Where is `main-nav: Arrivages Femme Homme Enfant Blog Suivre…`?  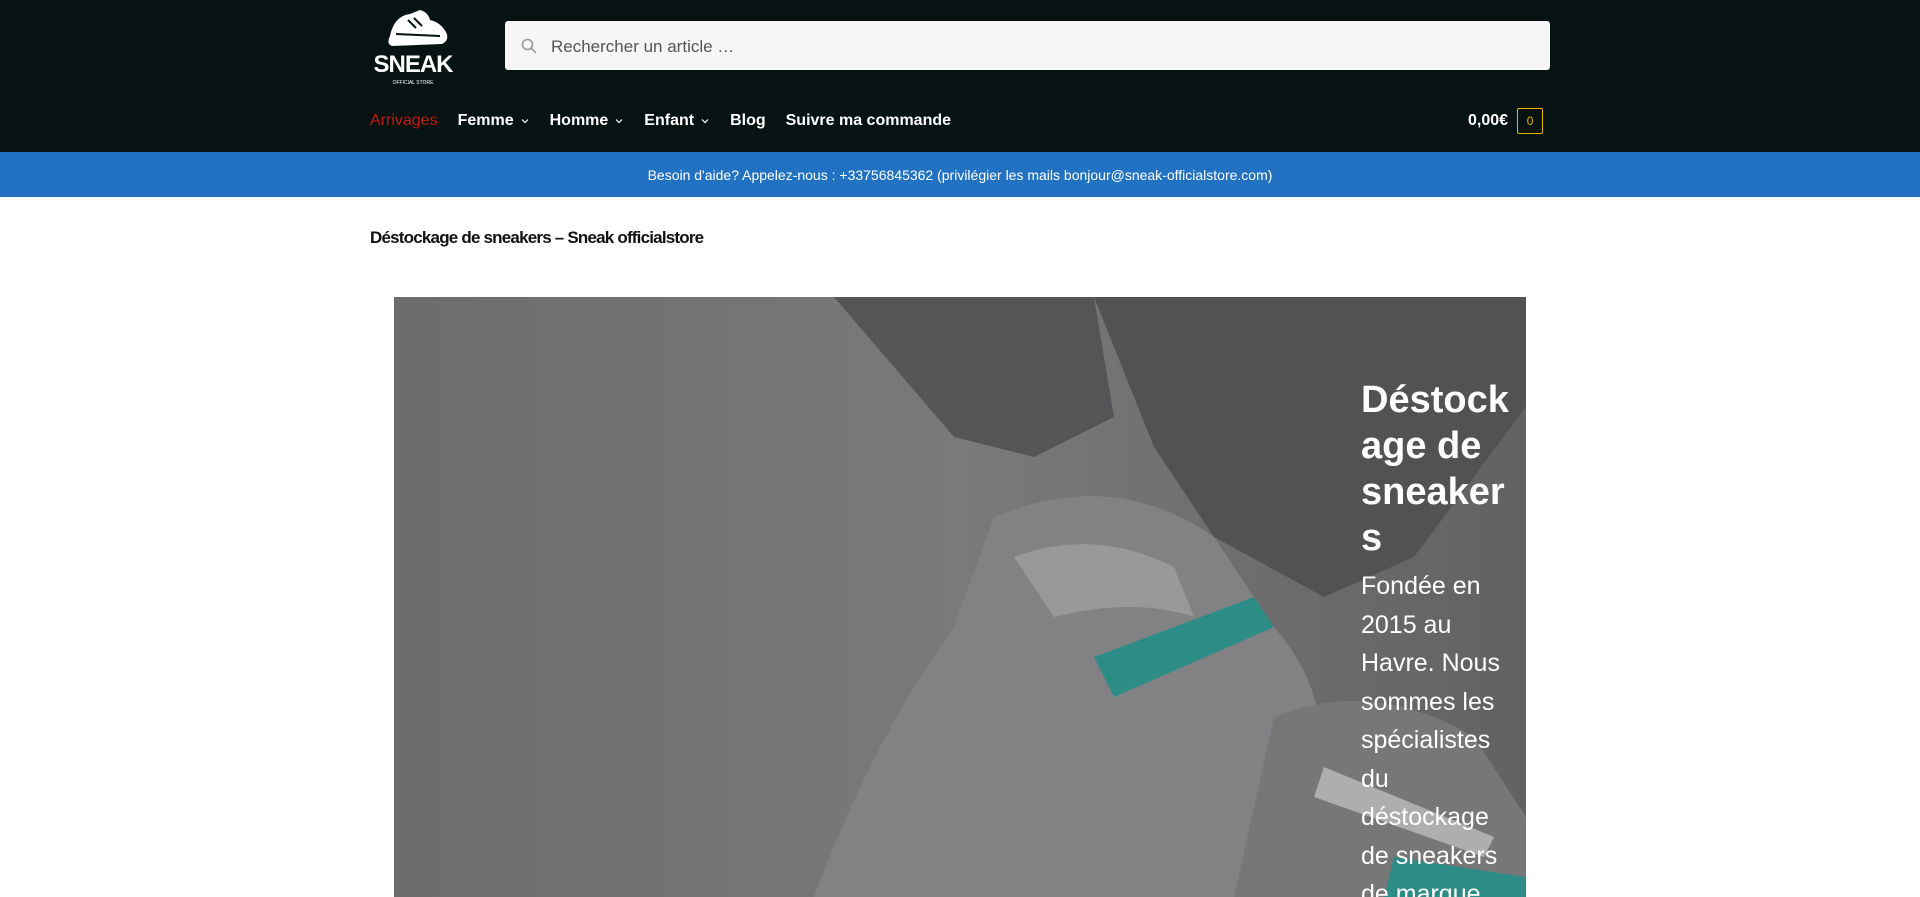 main-nav: Arrivages Femme Homme Enfant Blog Suivre… is located at coordinates (670, 121).